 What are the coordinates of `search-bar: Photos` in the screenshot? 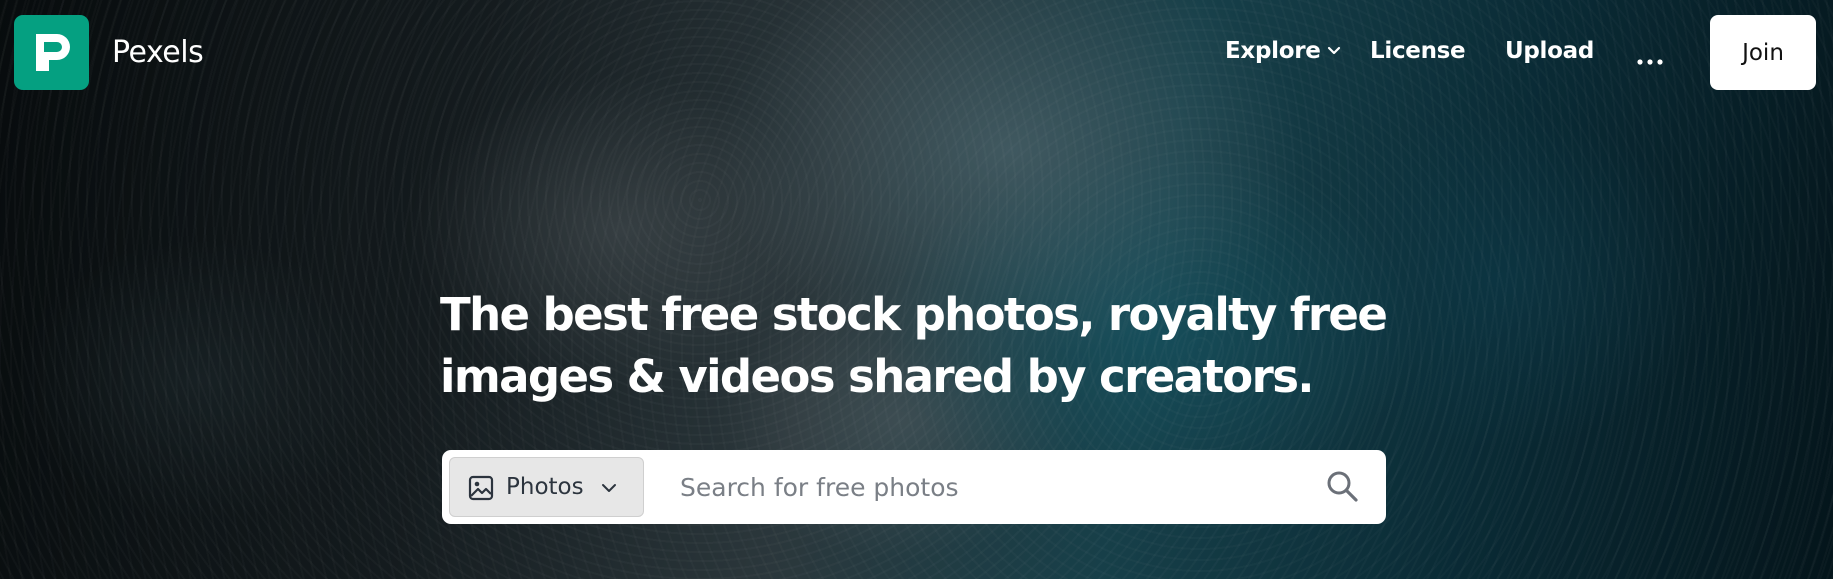 It's located at (914, 487).